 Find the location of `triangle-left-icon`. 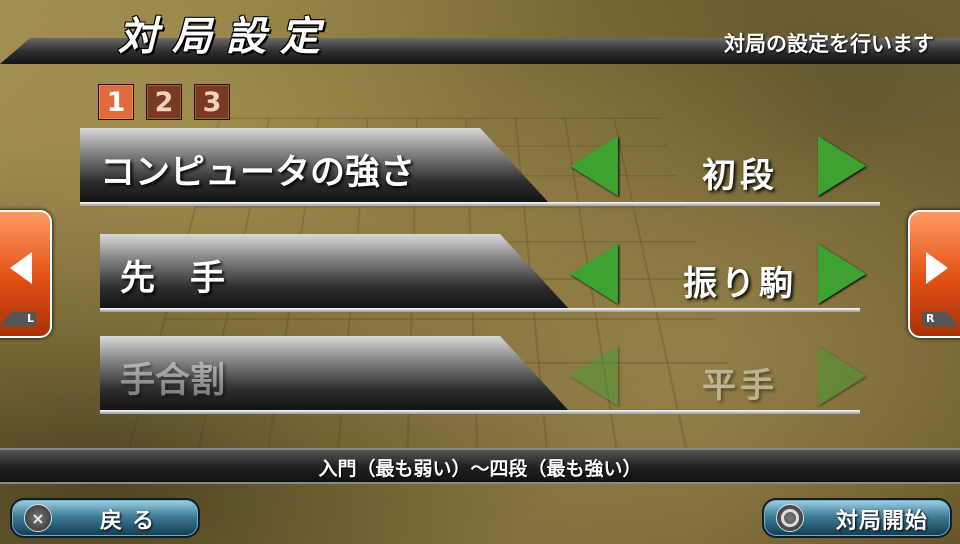

triangle-left-icon is located at coordinates (21, 268).